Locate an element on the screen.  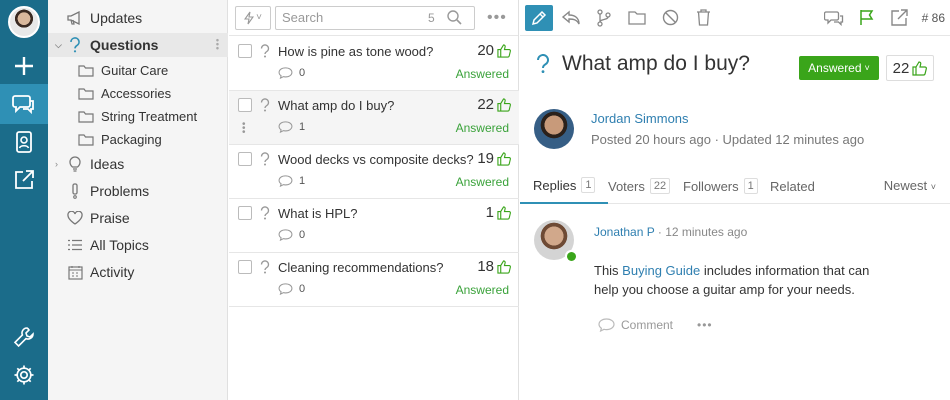
nav-ideas: › Ideas is located at coordinates (138, 164).